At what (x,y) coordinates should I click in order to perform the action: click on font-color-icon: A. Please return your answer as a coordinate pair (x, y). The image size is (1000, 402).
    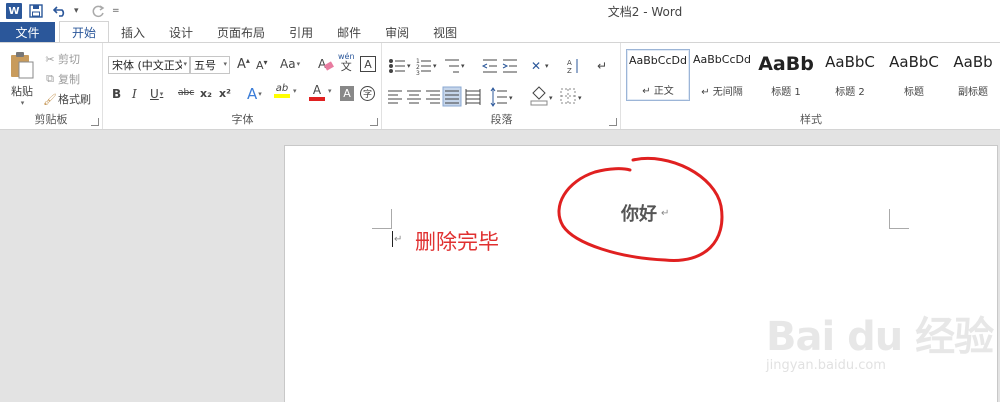
    Looking at the image, I should click on (317, 90).